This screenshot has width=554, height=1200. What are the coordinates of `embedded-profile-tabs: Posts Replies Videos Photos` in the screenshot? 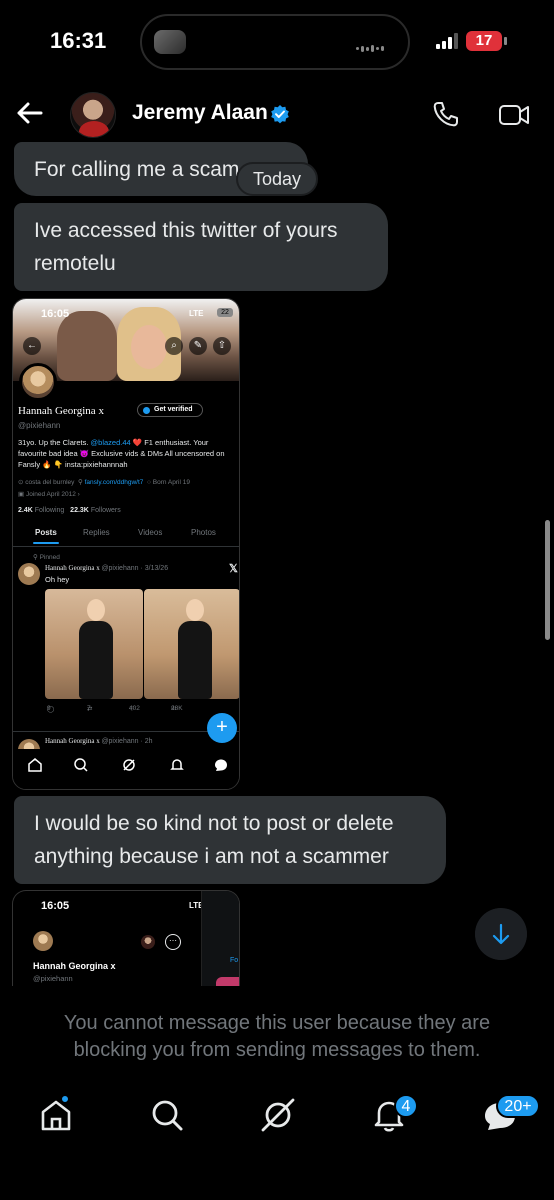 It's located at (126, 536).